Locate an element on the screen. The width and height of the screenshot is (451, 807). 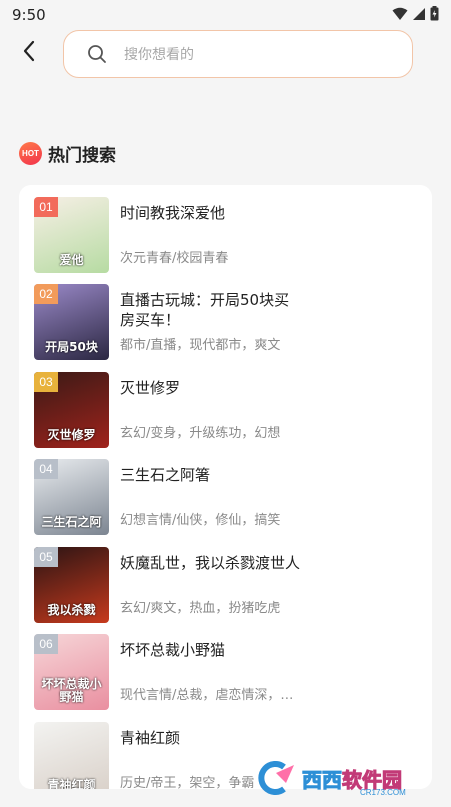
back-arrow-icon is located at coordinates (29, 53).